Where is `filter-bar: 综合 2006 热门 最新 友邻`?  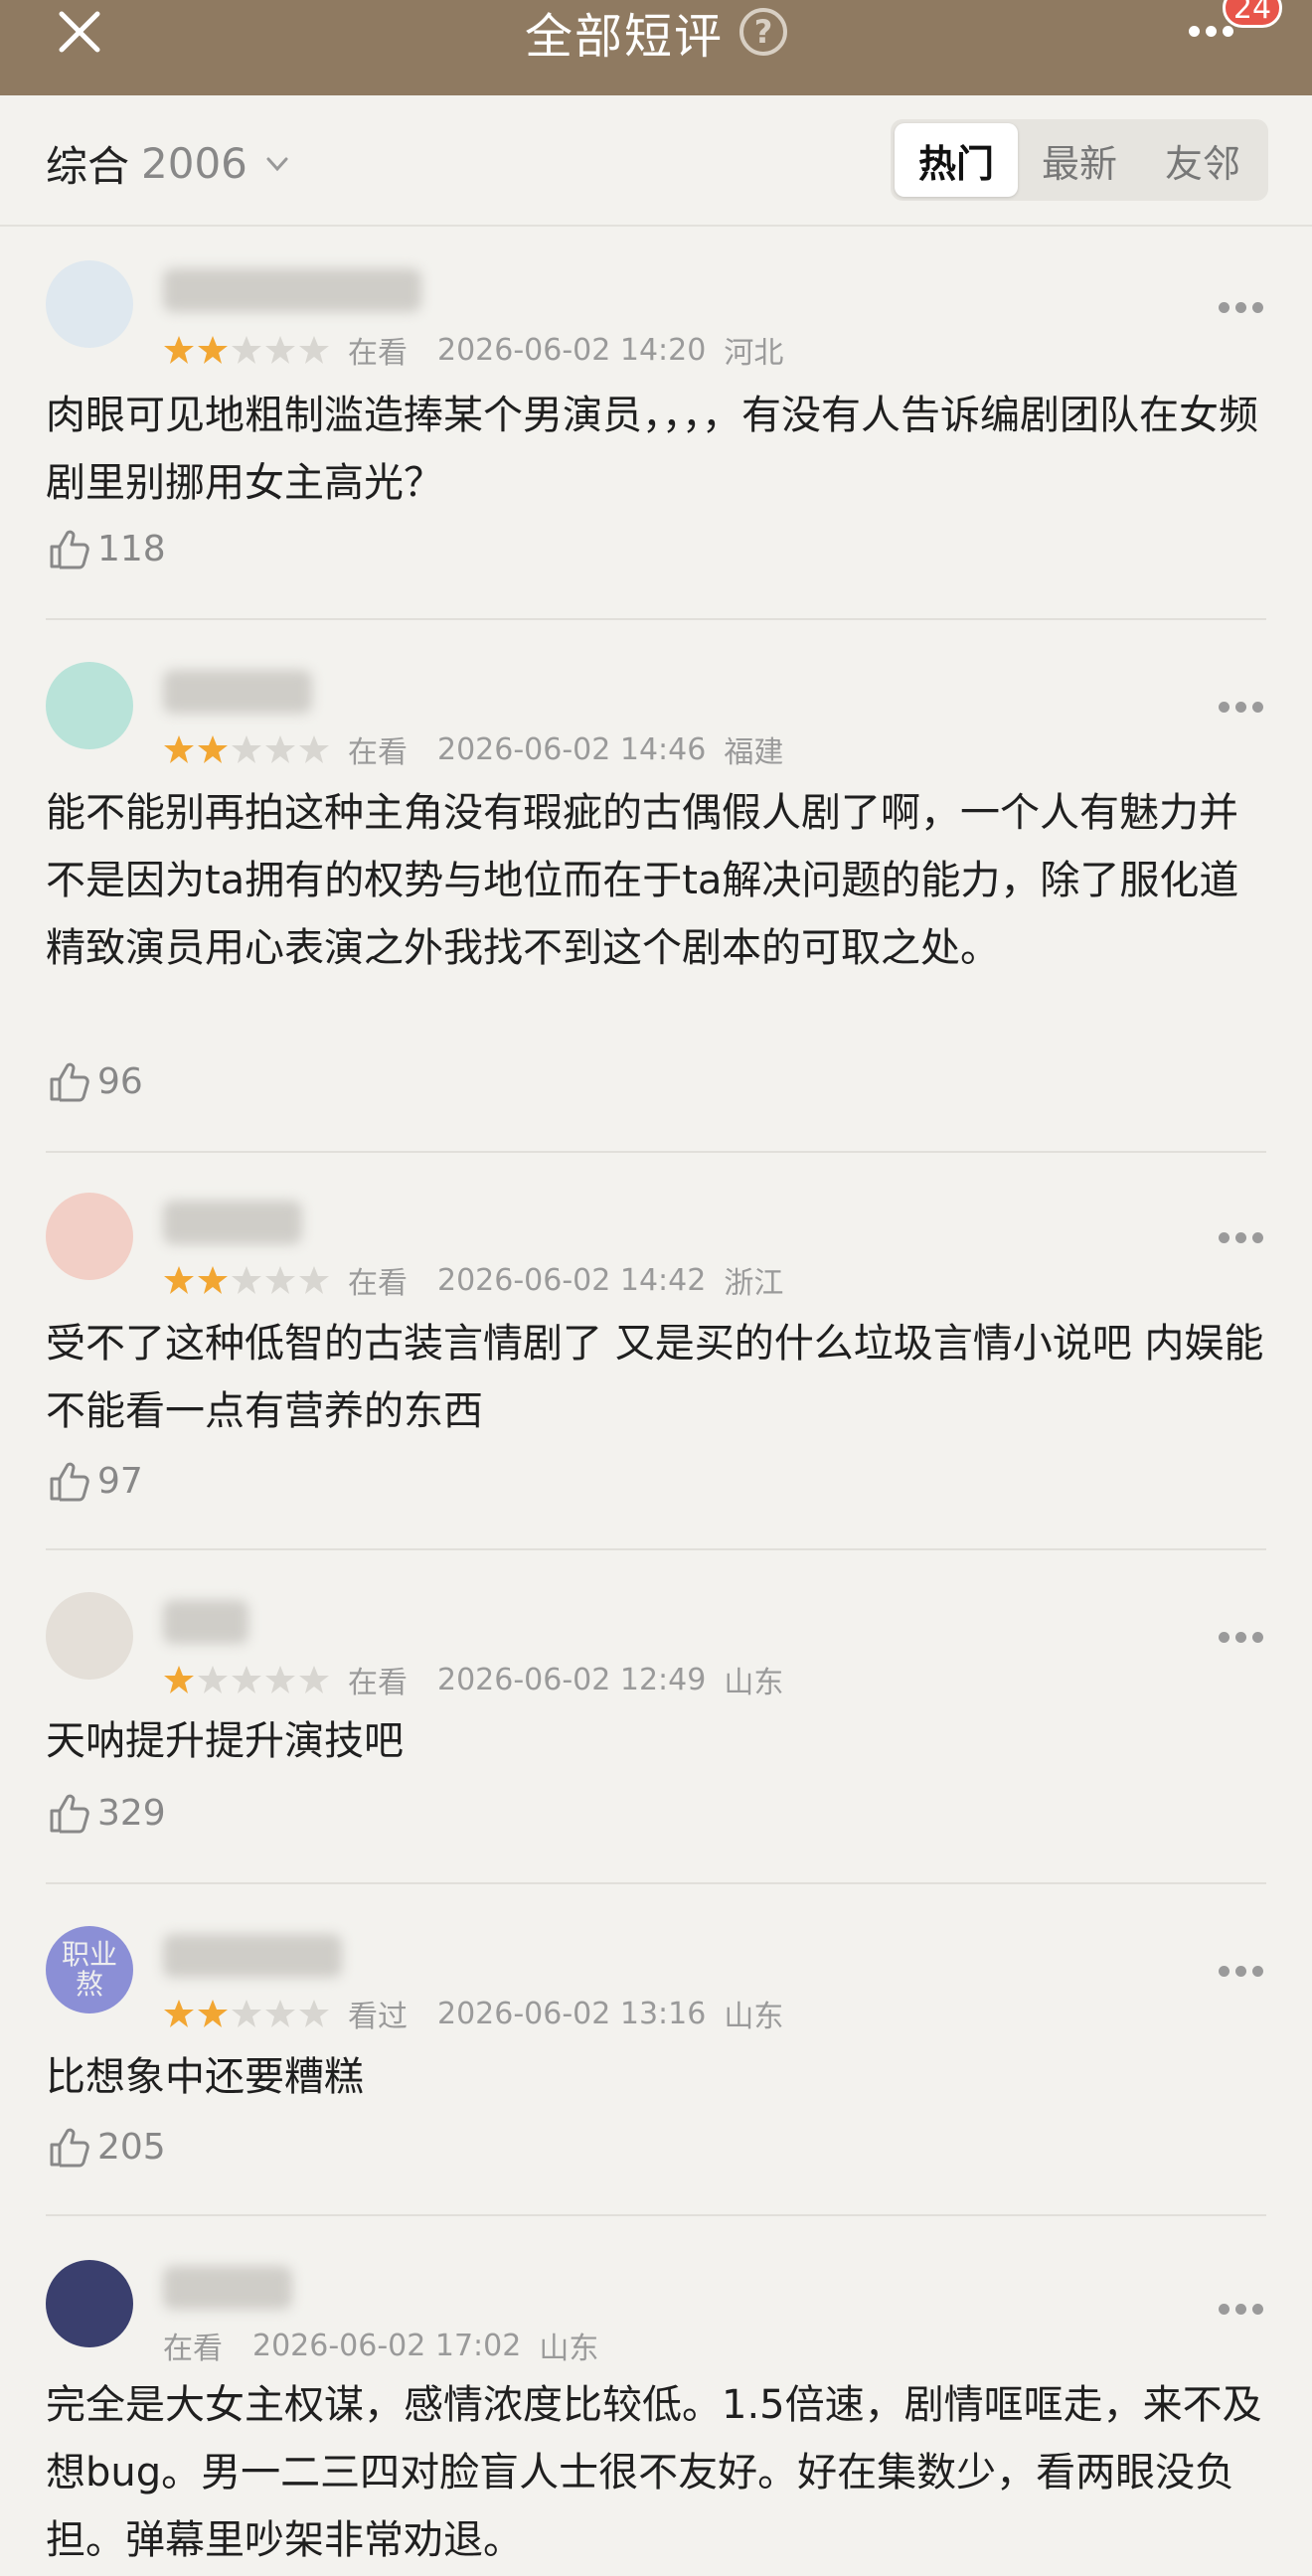 filter-bar: 综合 2006 热门 最新 友邻 is located at coordinates (656, 161).